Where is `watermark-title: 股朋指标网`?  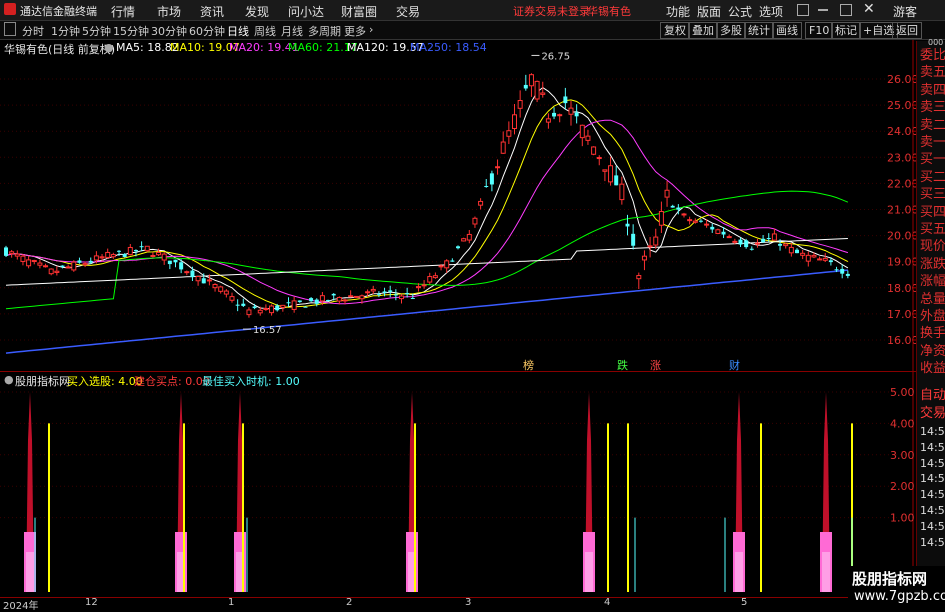 watermark-title: 股朋指标网 is located at coordinates (890, 579).